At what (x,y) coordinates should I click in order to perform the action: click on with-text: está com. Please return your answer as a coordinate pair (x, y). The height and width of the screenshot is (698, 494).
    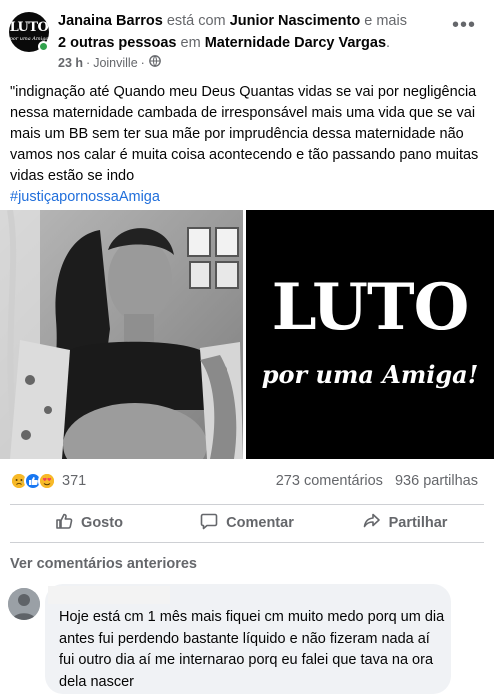
    Looking at the image, I should click on (196, 21).